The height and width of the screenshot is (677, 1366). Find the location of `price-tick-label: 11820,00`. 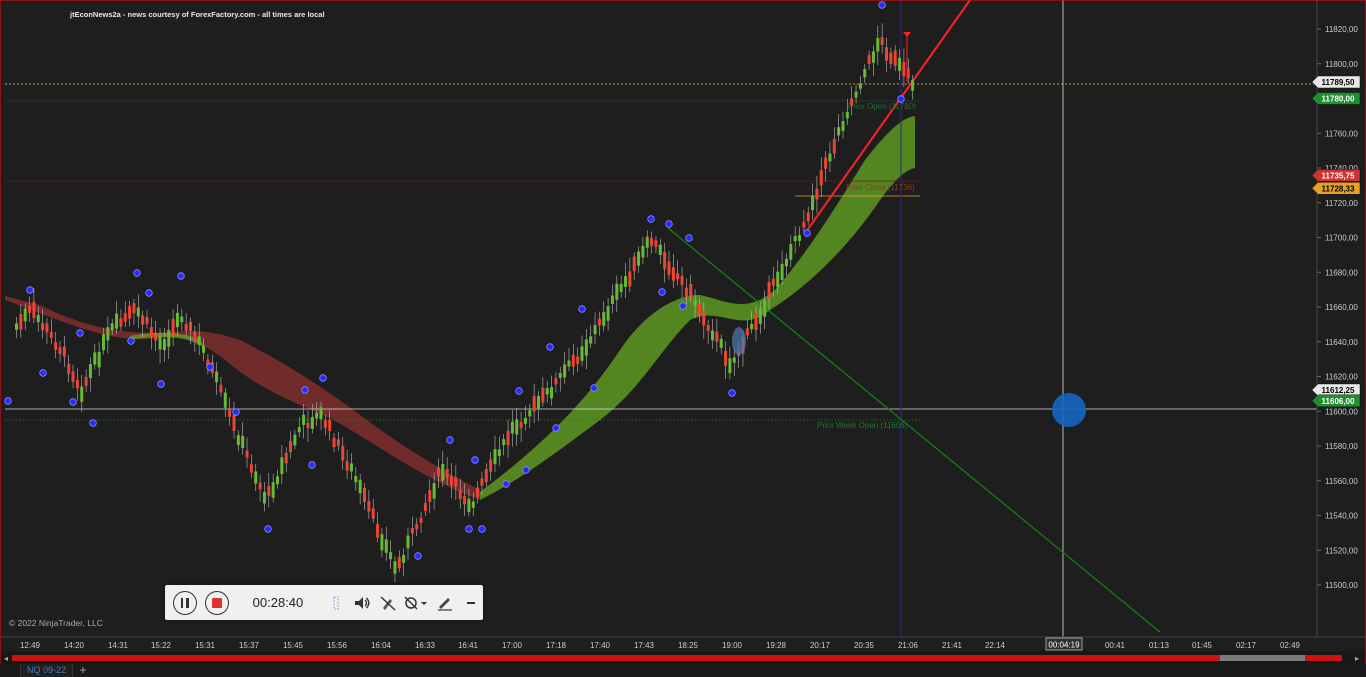

price-tick-label: 11820,00 is located at coordinates (1341, 29).